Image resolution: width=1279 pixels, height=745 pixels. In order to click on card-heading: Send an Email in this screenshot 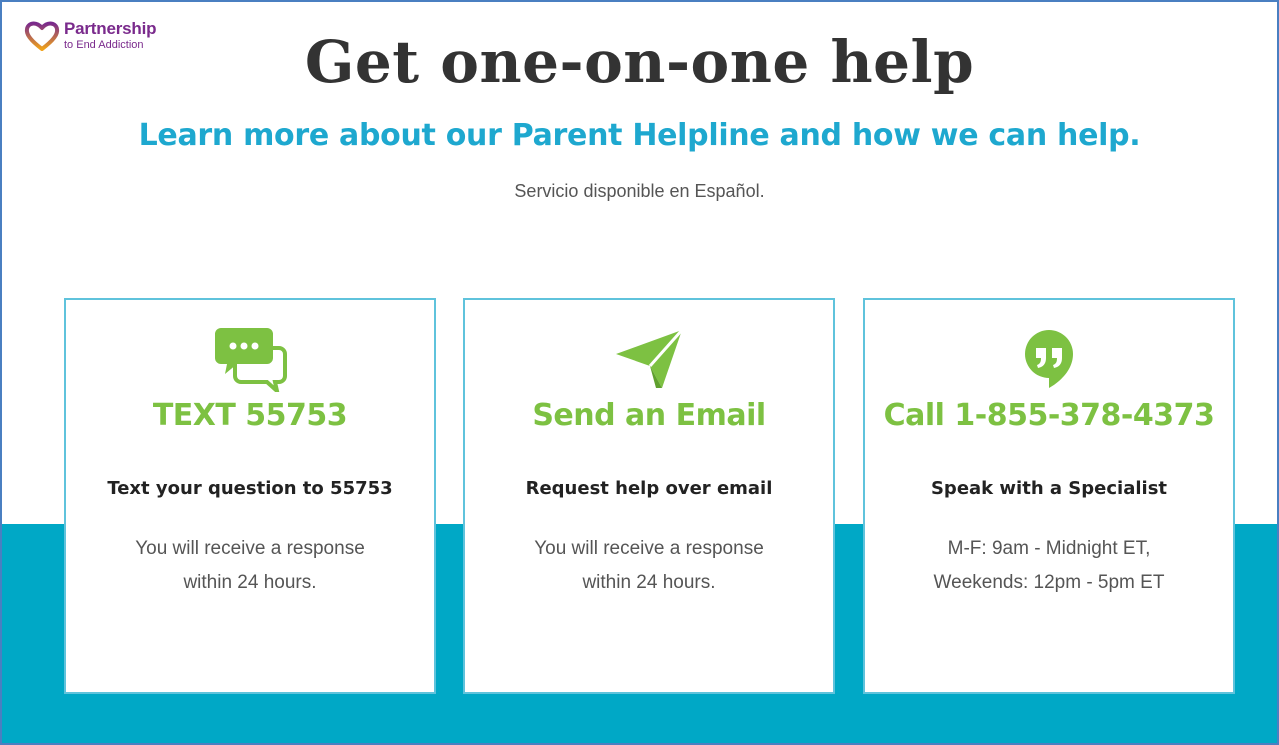, I will do `click(649, 415)`.